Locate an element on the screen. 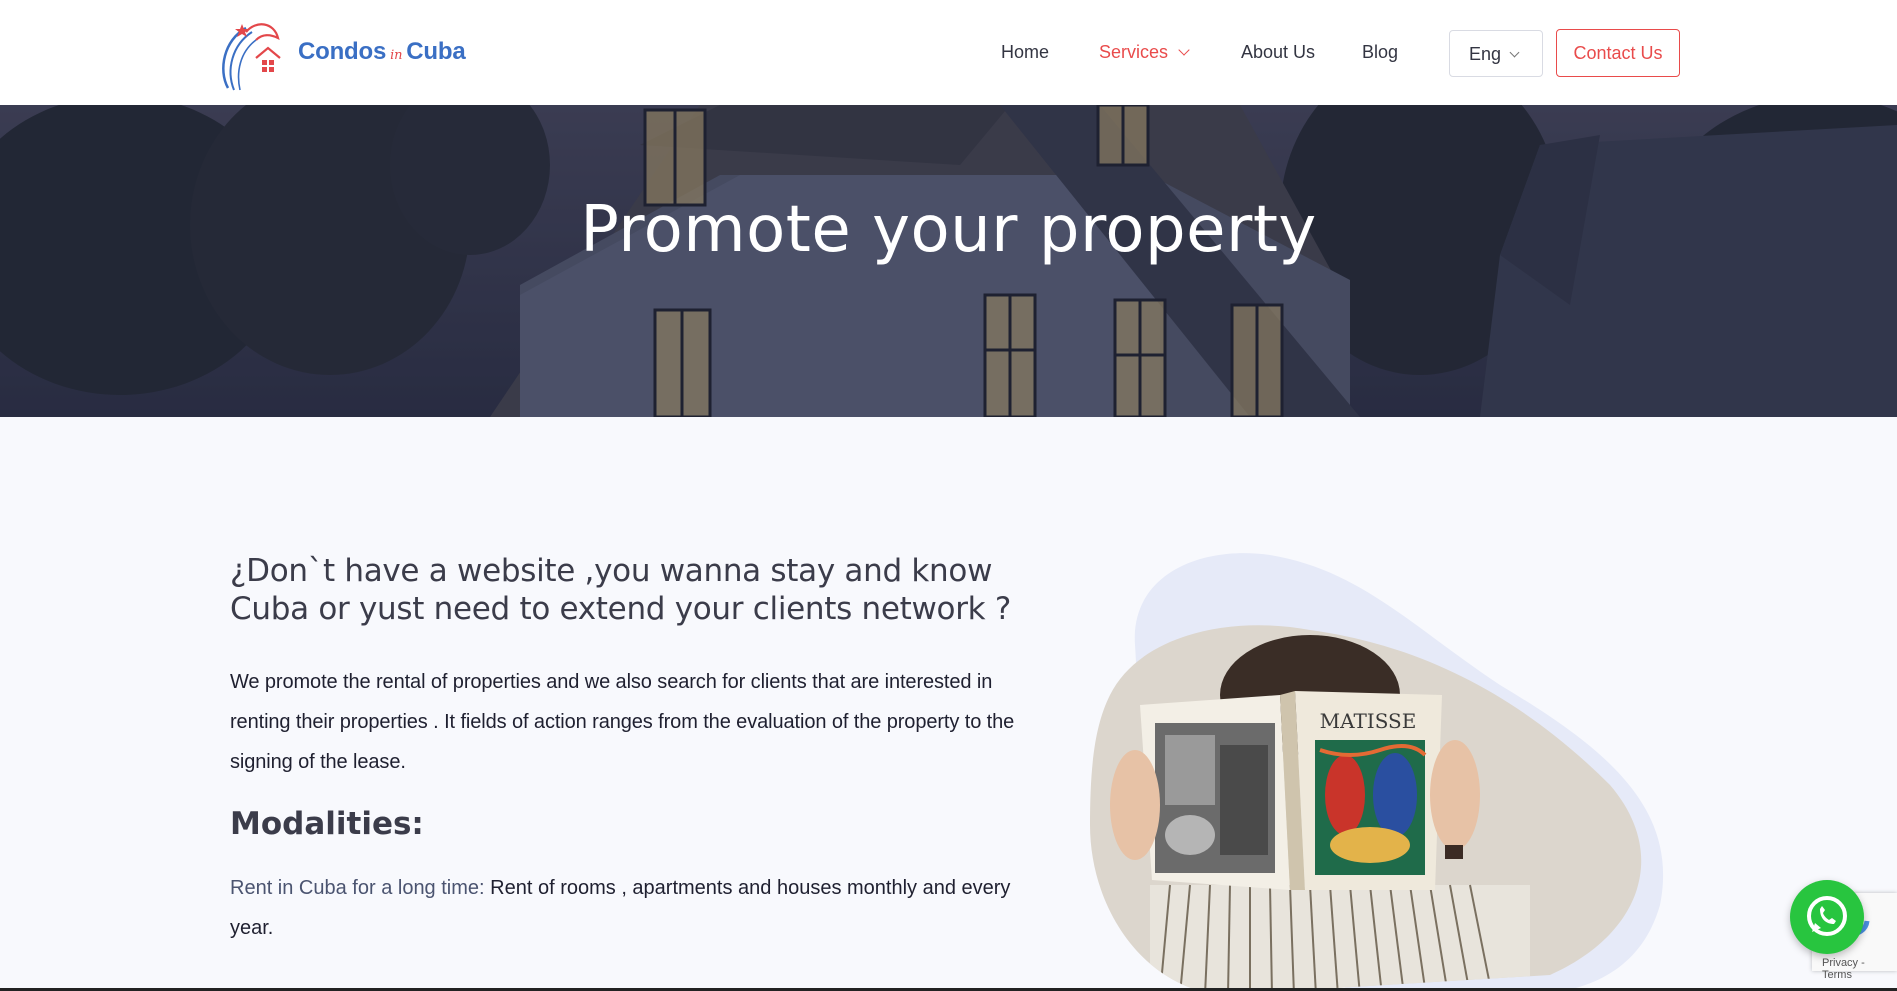 The image size is (1897, 991). contact-us-button: Contact Us is located at coordinates (1618, 53).